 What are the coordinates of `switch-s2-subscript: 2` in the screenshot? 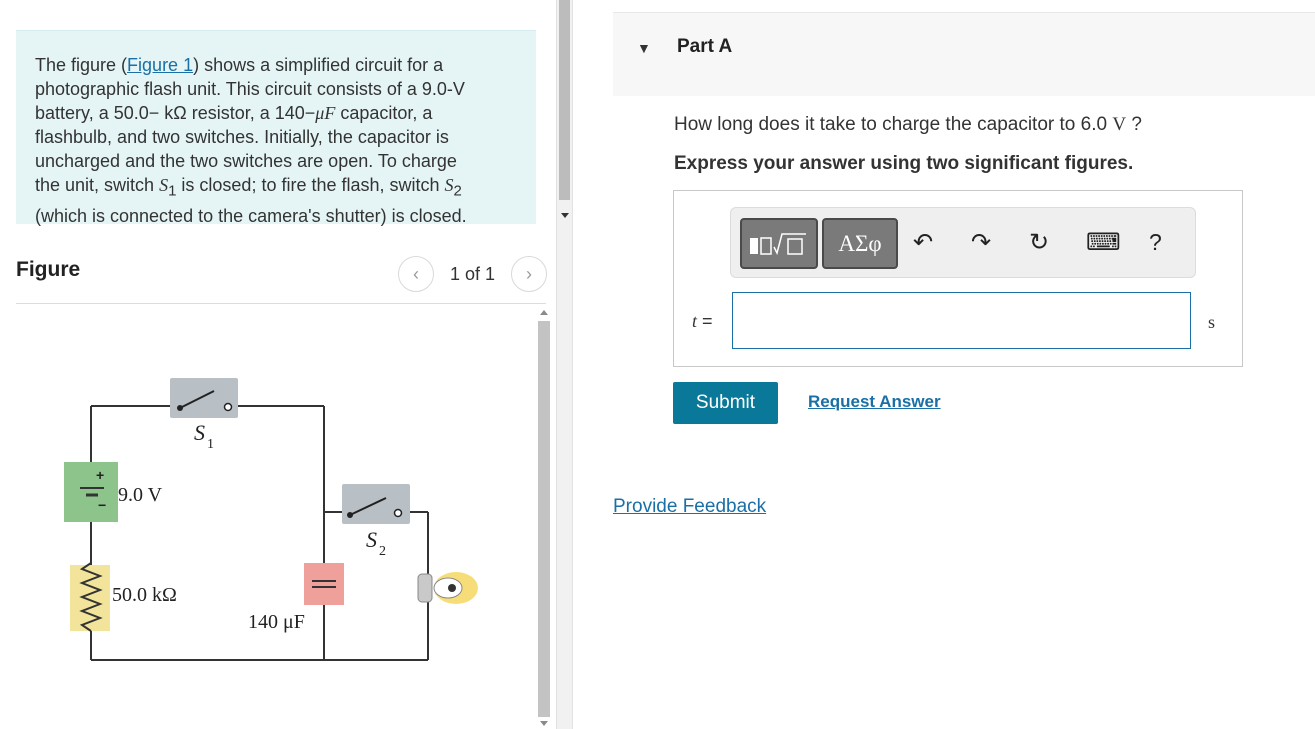 It's located at (382, 551).